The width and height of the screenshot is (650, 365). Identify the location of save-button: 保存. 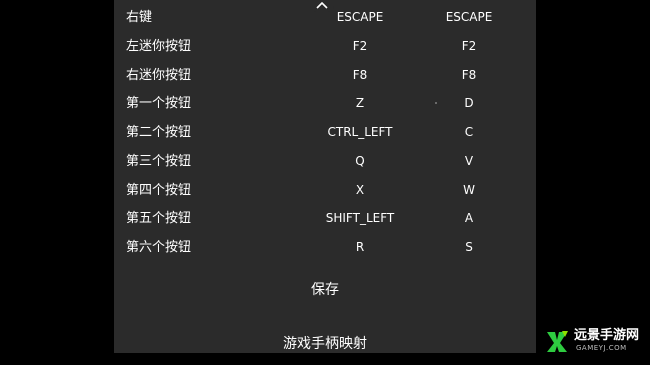
(325, 290).